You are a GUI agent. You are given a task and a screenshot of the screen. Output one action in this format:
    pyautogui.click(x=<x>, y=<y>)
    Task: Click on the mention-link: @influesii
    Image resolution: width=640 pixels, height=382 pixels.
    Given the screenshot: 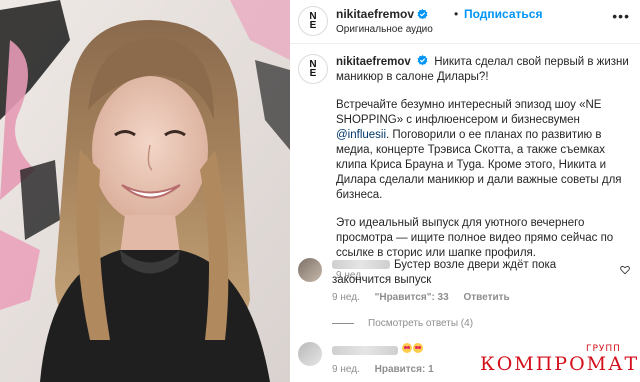 What is the action you would take?
    pyautogui.click(x=361, y=135)
    